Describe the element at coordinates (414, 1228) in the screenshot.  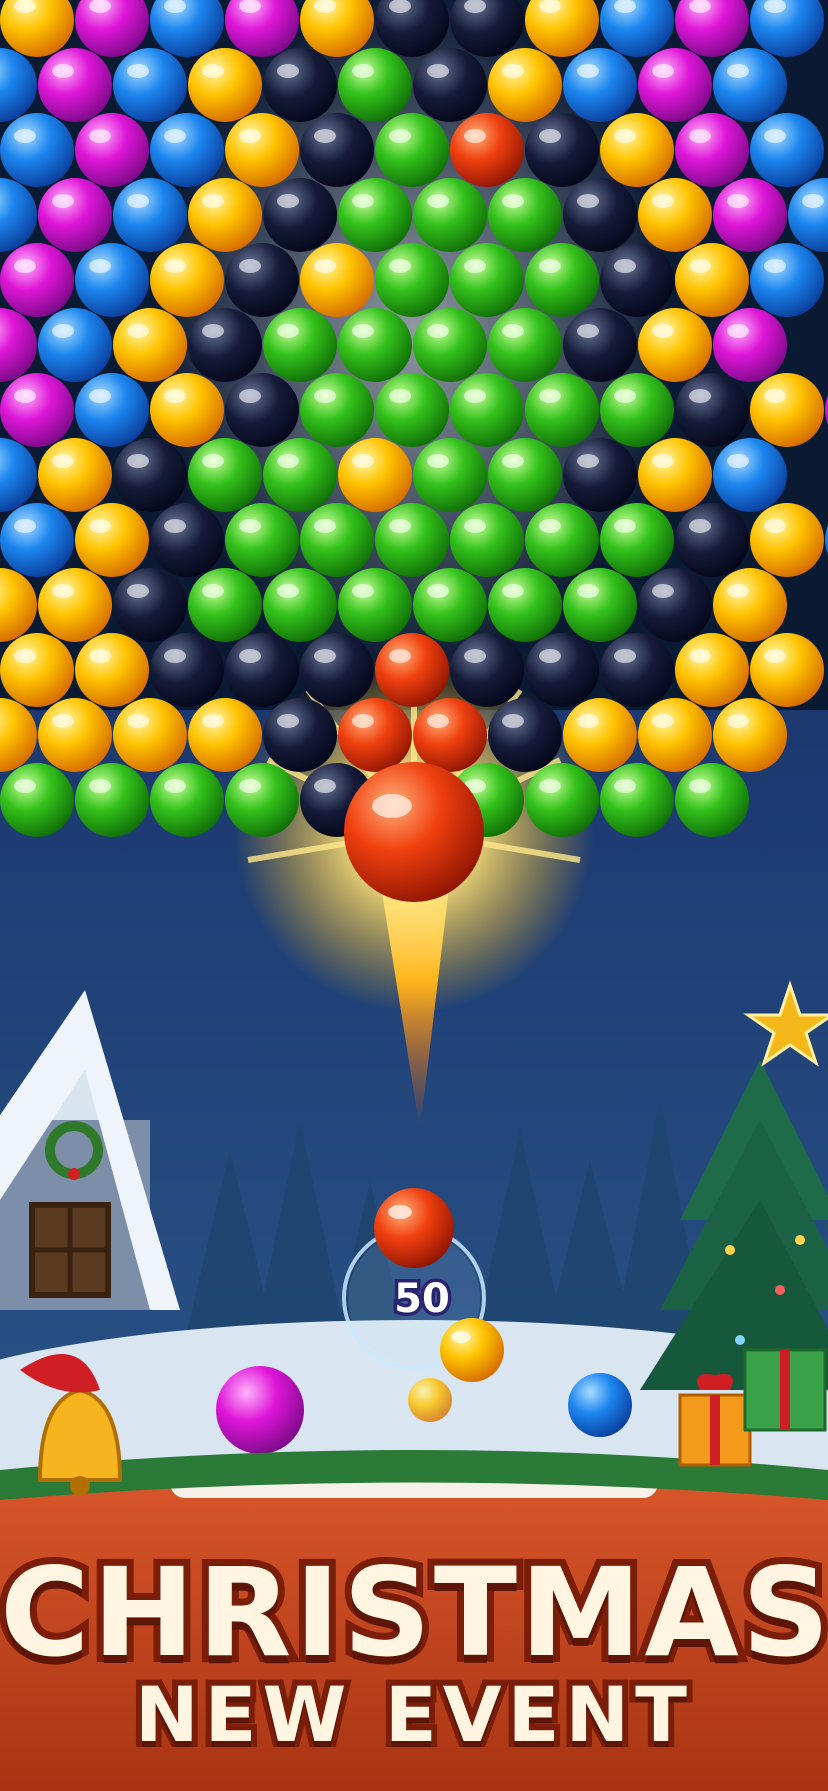
I see `current-bubble` at that location.